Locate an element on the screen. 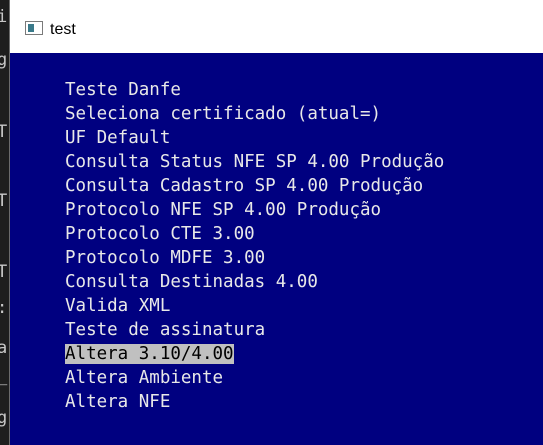 The height and width of the screenshot is (445, 543). menu-item-valida-xml: Valida XML is located at coordinates (254, 306).